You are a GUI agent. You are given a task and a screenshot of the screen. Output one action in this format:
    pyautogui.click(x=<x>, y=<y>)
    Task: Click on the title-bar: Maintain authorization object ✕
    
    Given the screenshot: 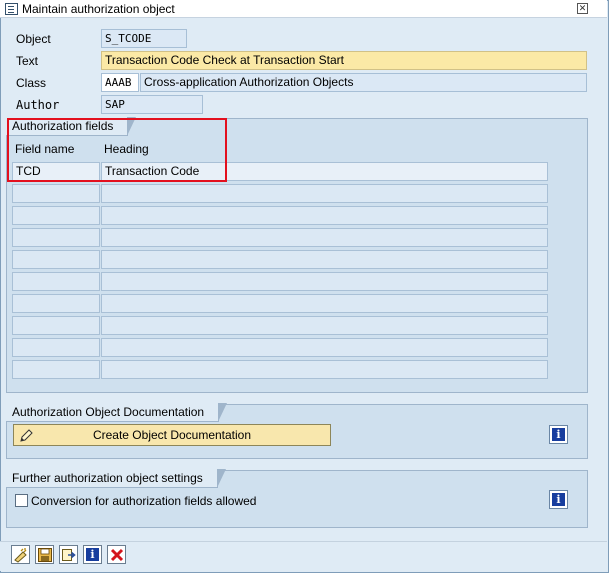 What is the action you would take?
    pyautogui.click(x=303, y=9)
    